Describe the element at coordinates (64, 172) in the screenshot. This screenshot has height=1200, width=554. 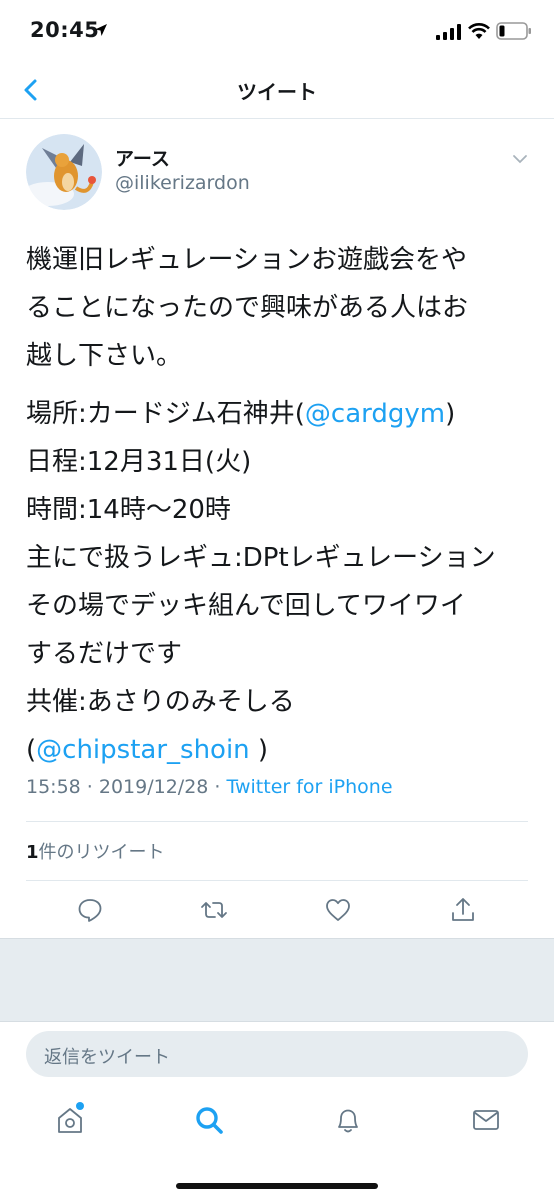
I see `avatar` at that location.